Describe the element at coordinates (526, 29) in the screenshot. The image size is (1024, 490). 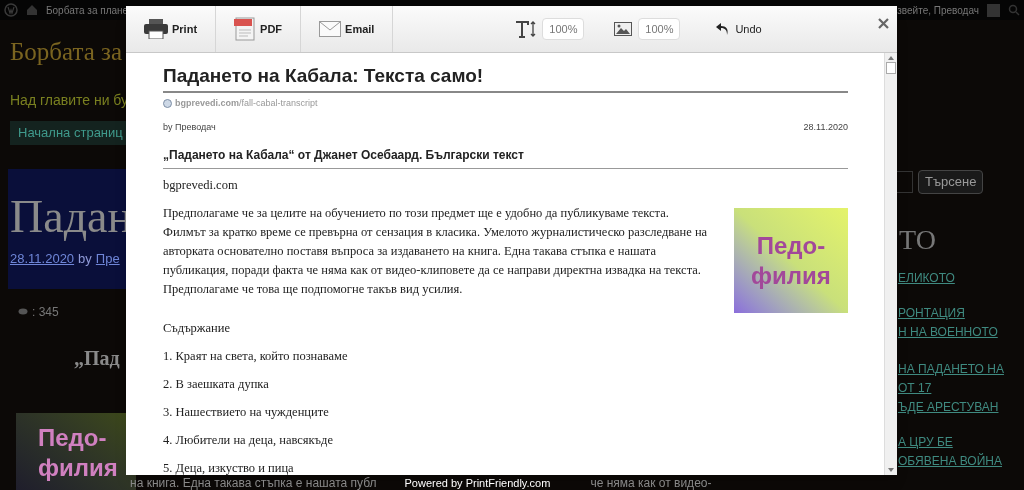
I see `text-size-icon` at that location.